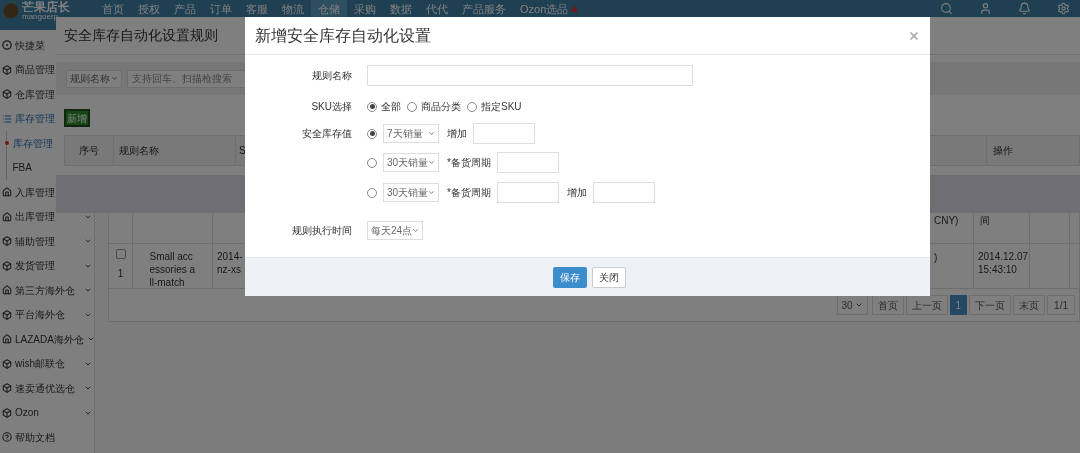 The height and width of the screenshot is (453, 1080). Describe the element at coordinates (1029, 305) in the screenshot. I see `page-button: 末页` at that location.